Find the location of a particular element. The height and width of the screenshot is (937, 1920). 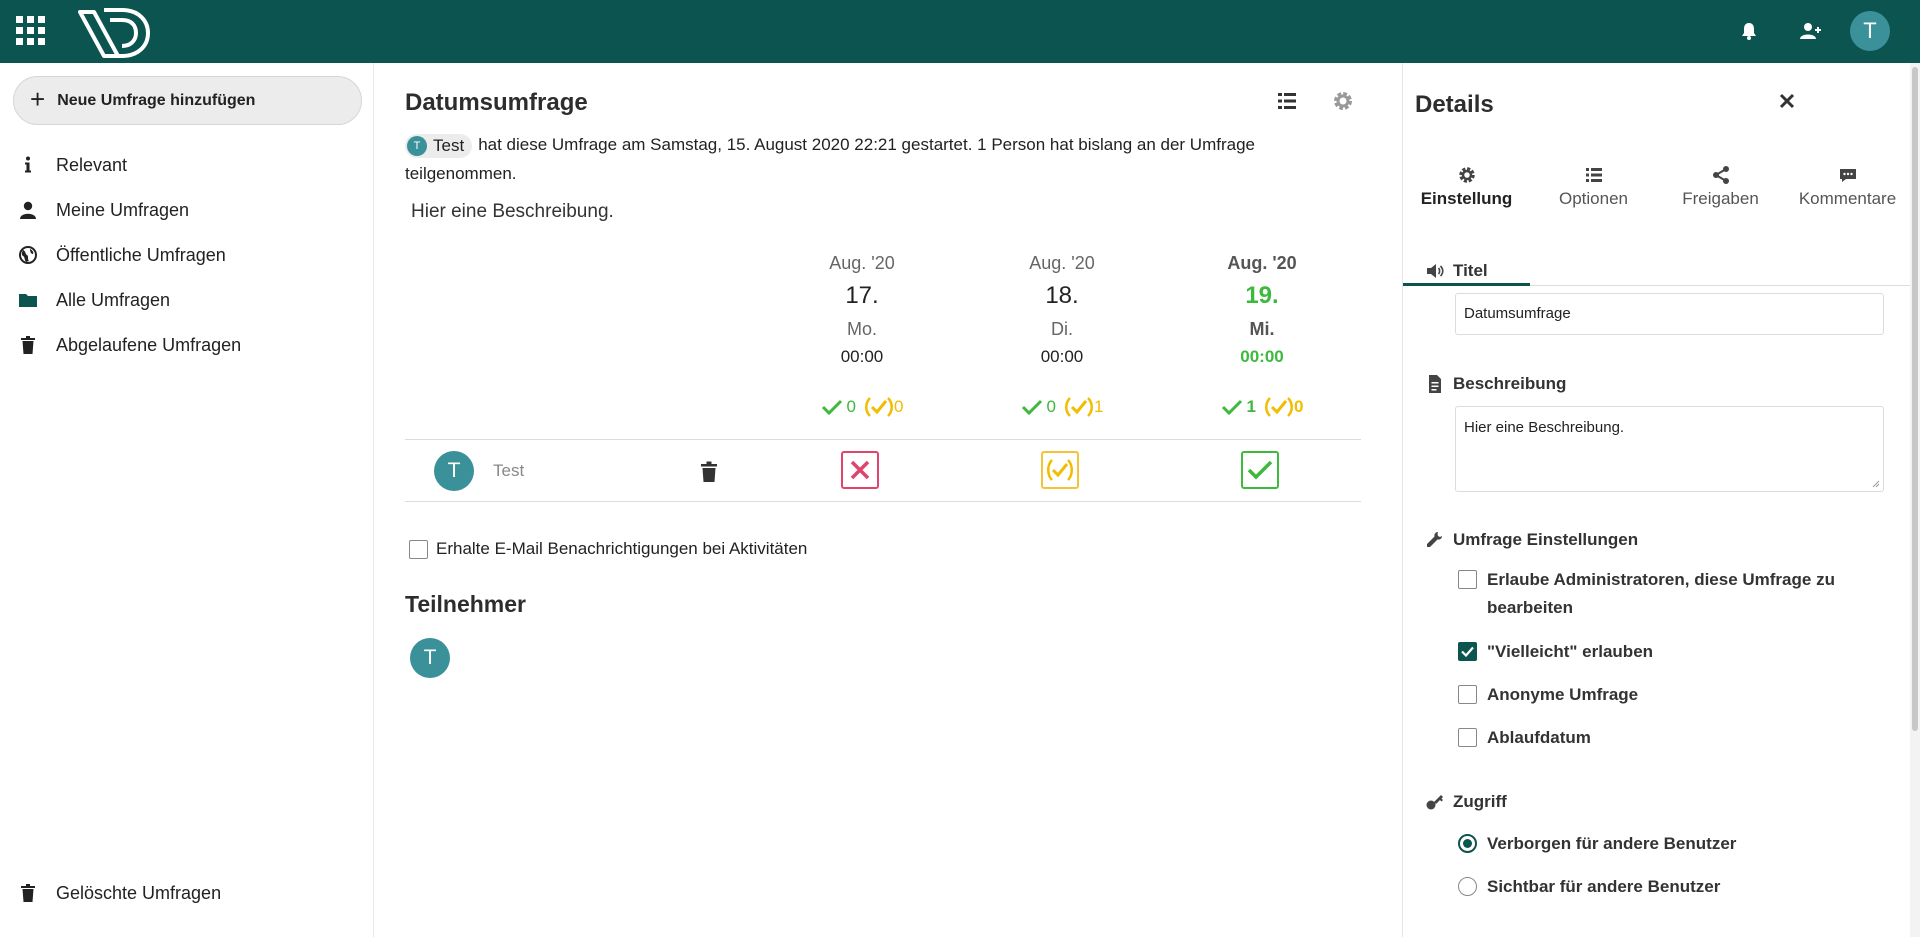

nav-item-label: Abgelaufene Umfragen is located at coordinates (149, 344).